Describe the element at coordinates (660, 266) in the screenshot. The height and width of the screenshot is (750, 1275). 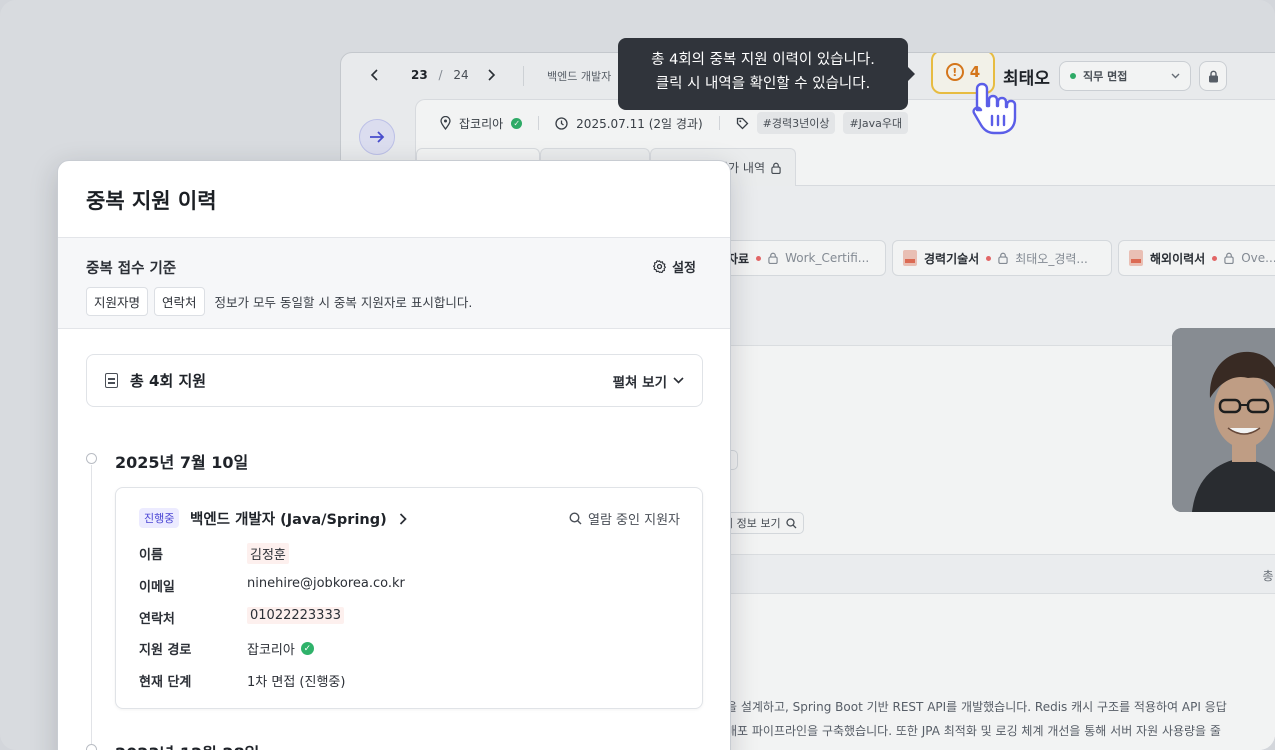
I see `gear-icon` at that location.